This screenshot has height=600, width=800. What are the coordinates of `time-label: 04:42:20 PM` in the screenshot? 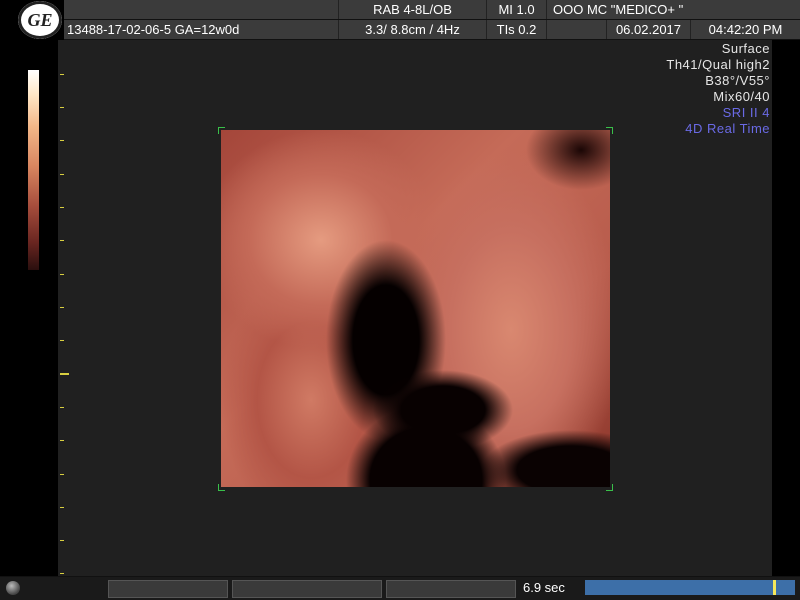 It's located at (745, 29).